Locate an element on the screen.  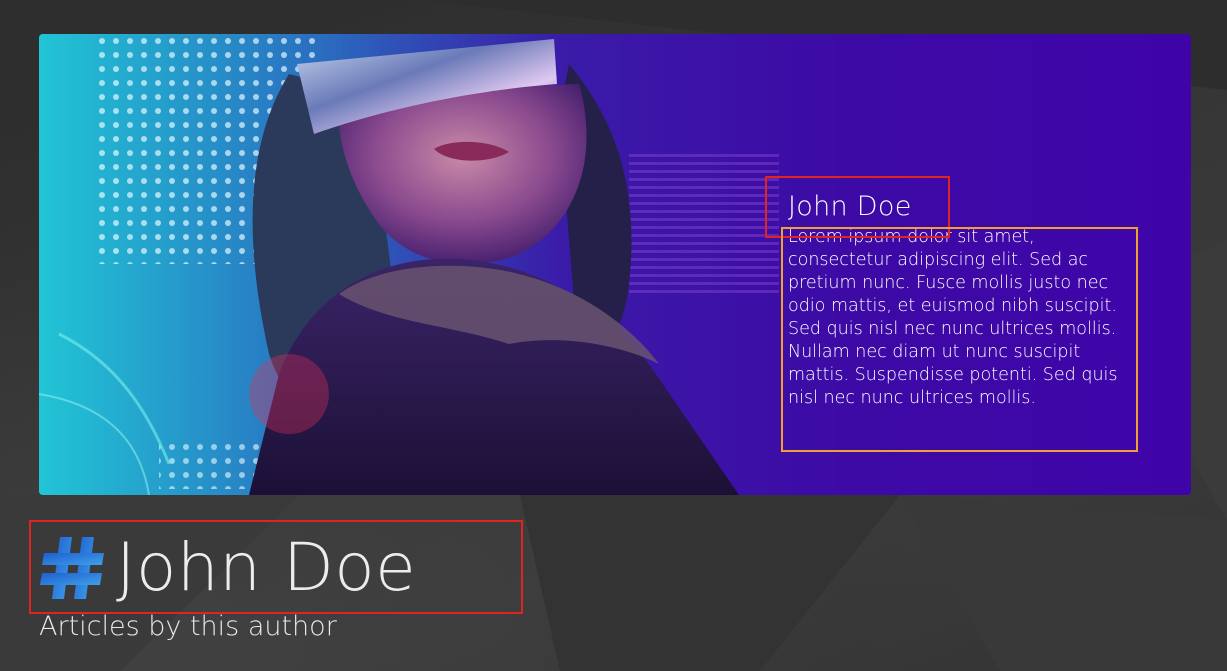
page-title: John Doe is located at coordinates (228, 568).